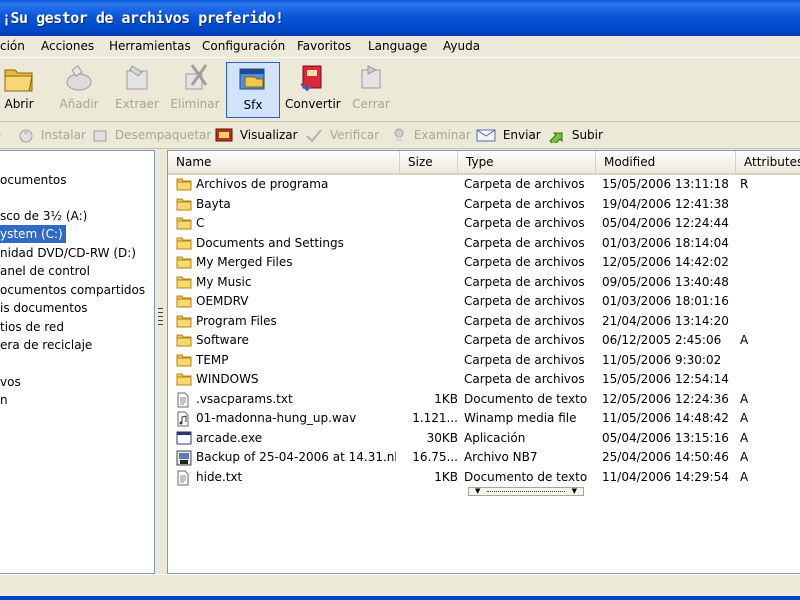 The width and height of the screenshot is (800, 600). I want to click on window-title: ¡Su gestor de archivos preferido!, so click(143, 18).